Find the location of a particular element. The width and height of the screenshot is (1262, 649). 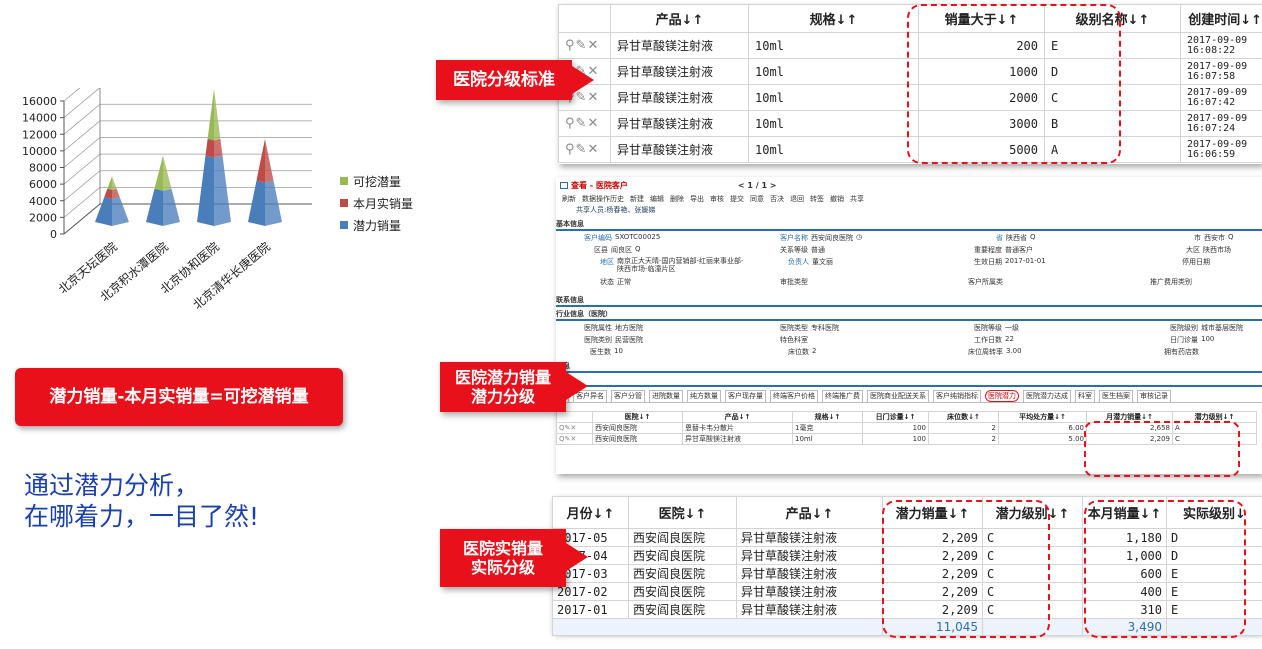

toolbar-button: 共享 is located at coordinates (857, 199).